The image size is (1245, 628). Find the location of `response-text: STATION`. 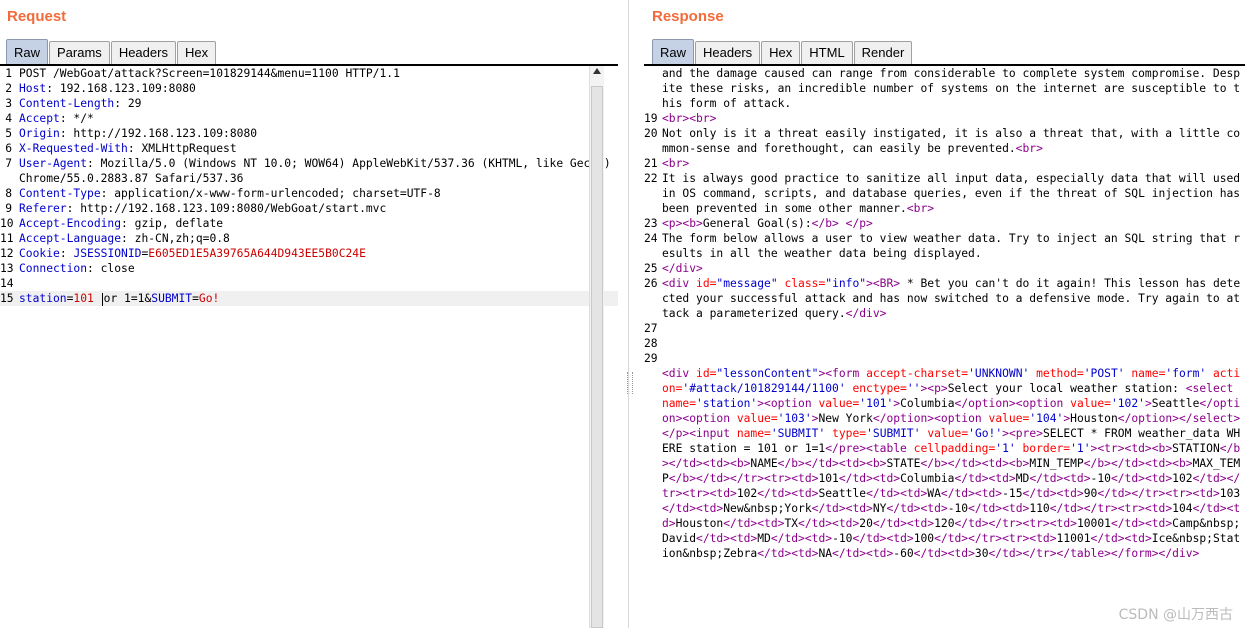

response-text: STATION is located at coordinates (1196, 448).